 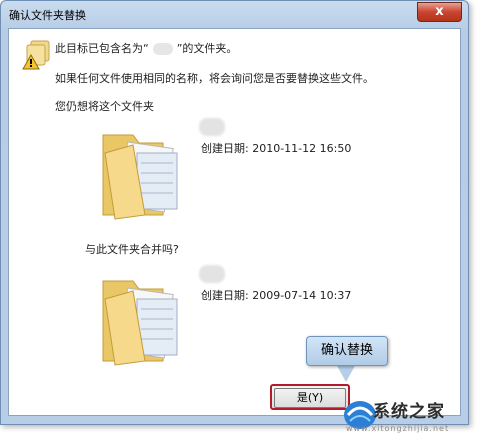 I want to click on source-folder-icon, so click(x=141, y=173).